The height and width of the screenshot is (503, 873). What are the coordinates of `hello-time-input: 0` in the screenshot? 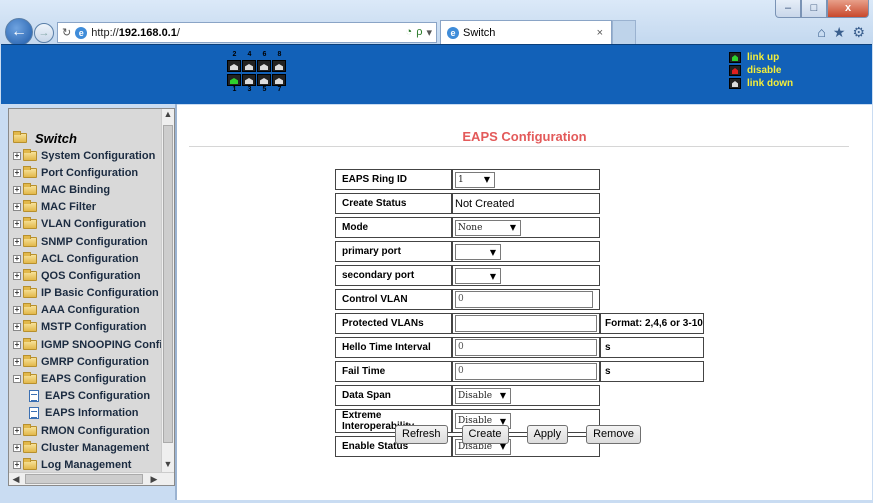 It's located at (526, 347).